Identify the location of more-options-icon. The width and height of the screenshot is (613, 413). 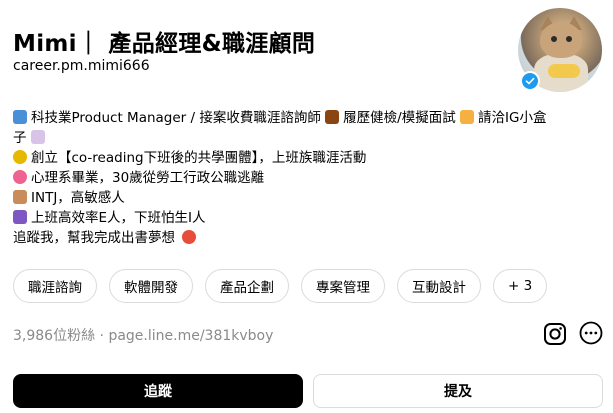
(591, 333).